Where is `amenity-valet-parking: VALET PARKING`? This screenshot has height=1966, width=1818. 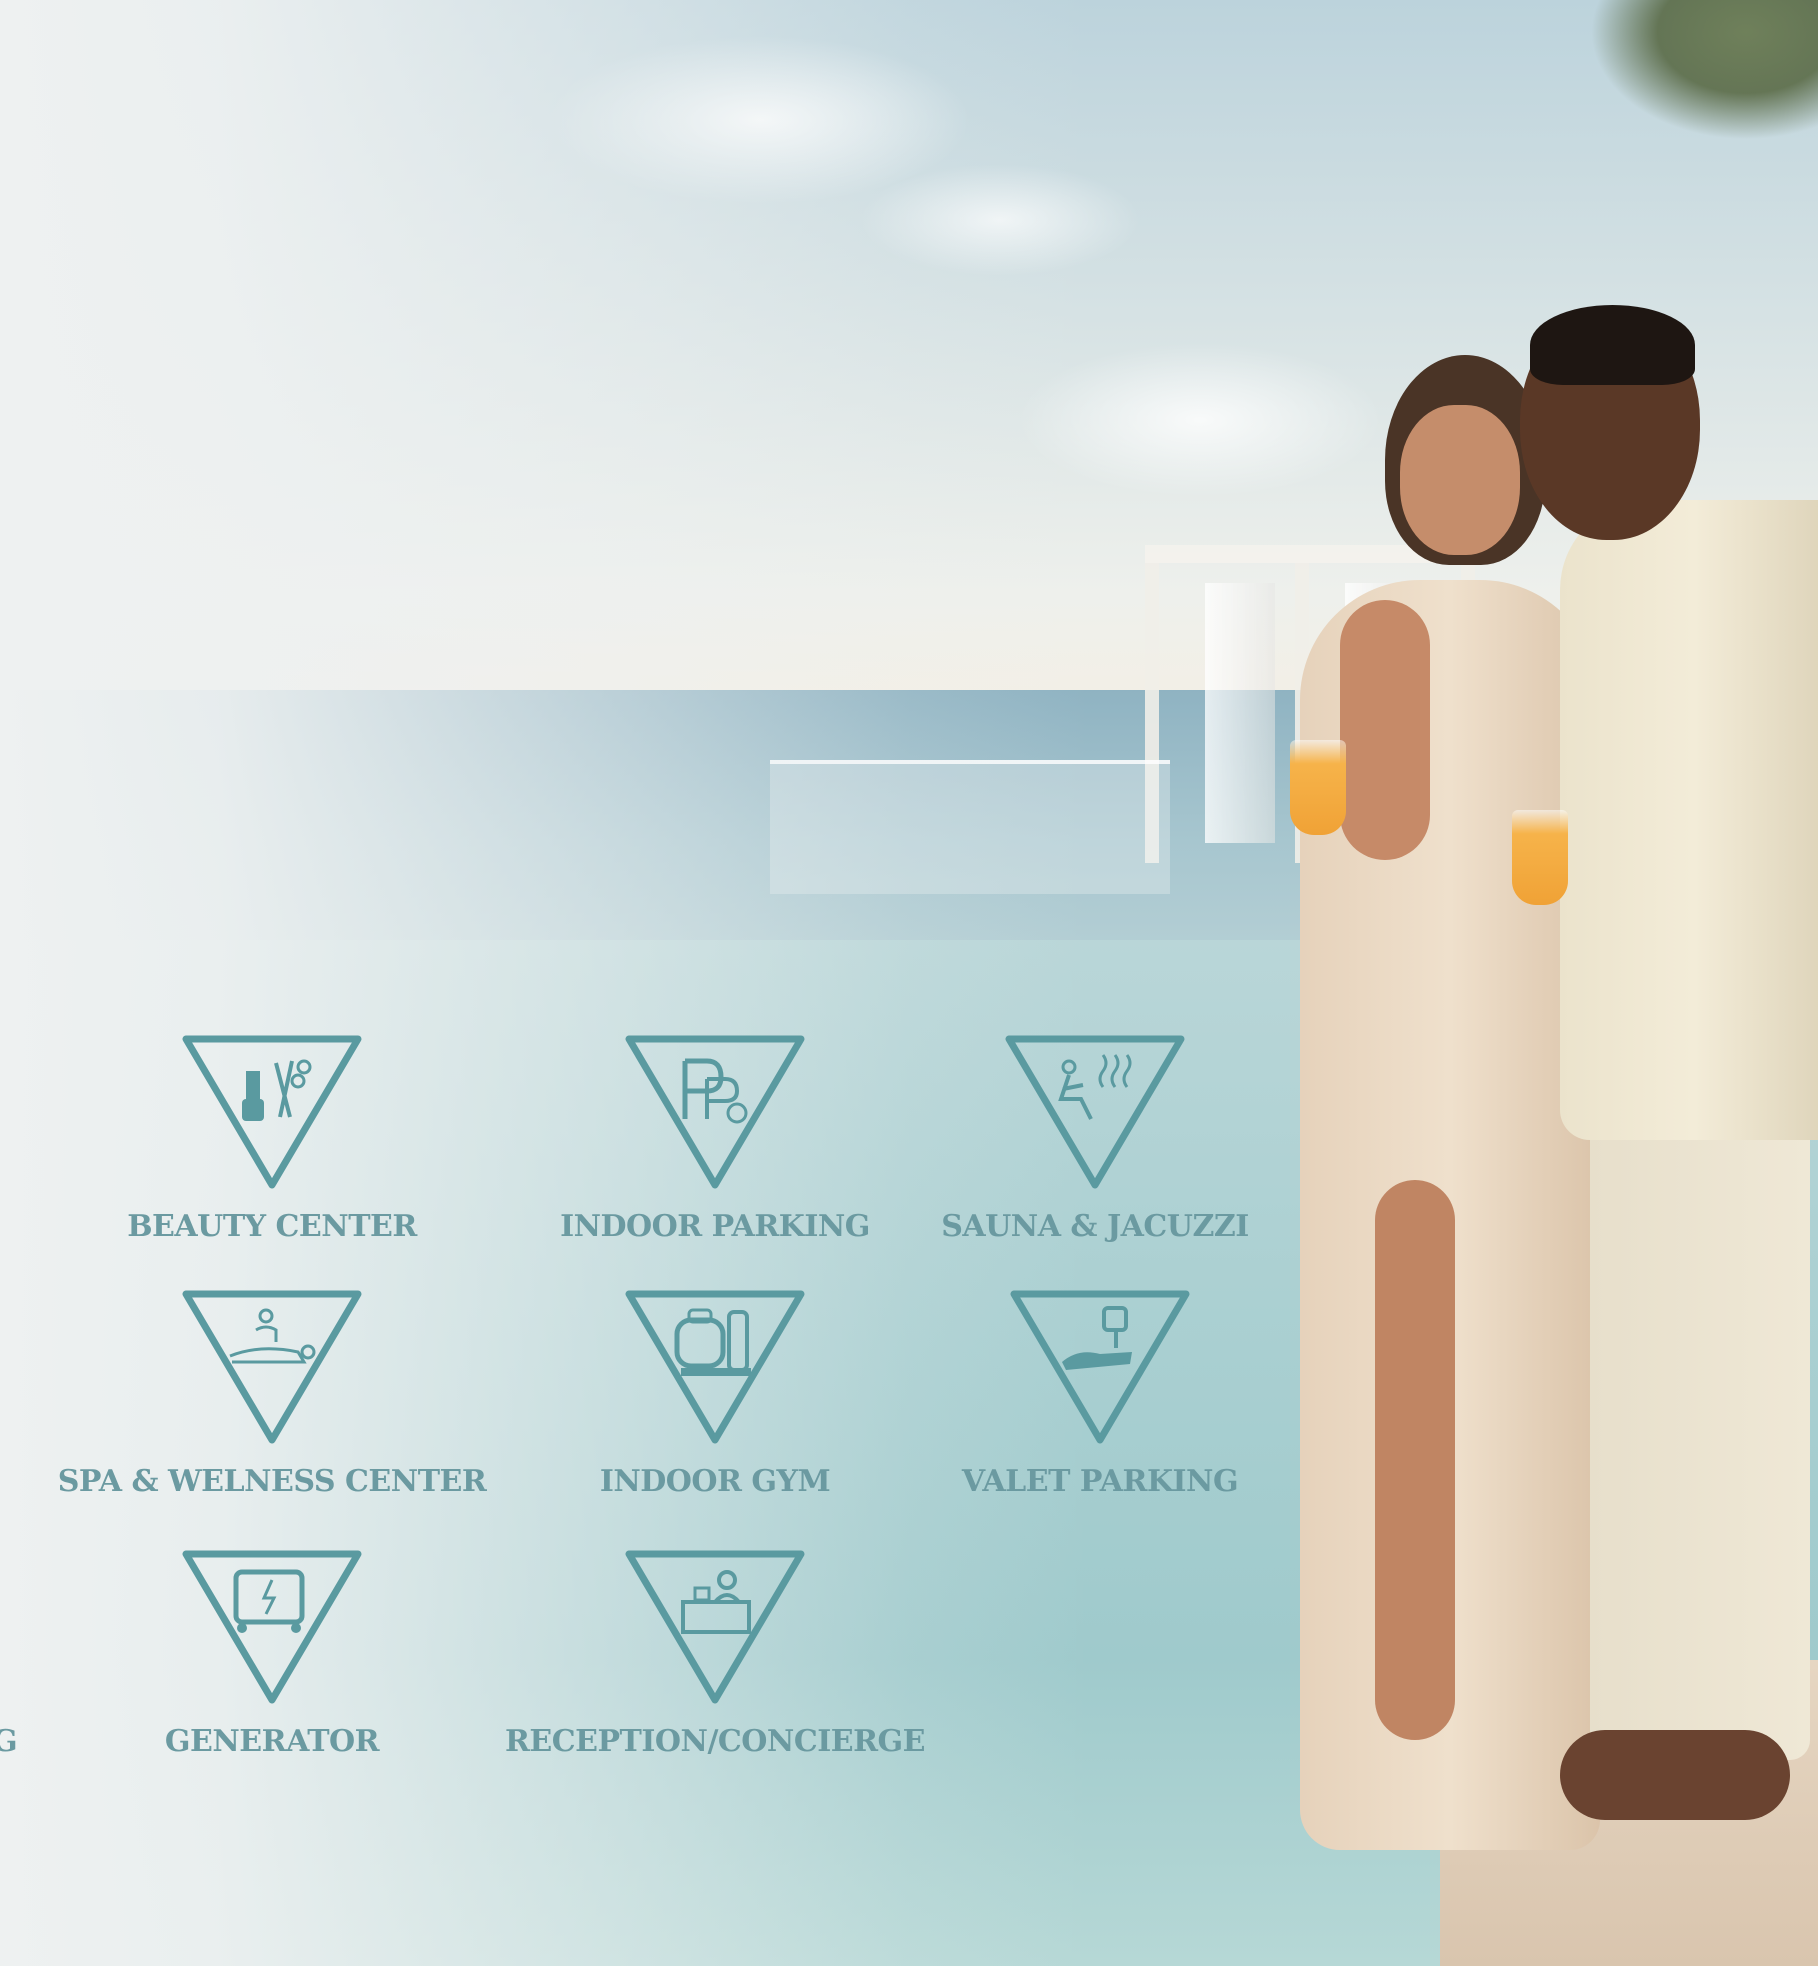
amenity-valet-parking: VALET PARKING is located at coordinates (1100, 1394).